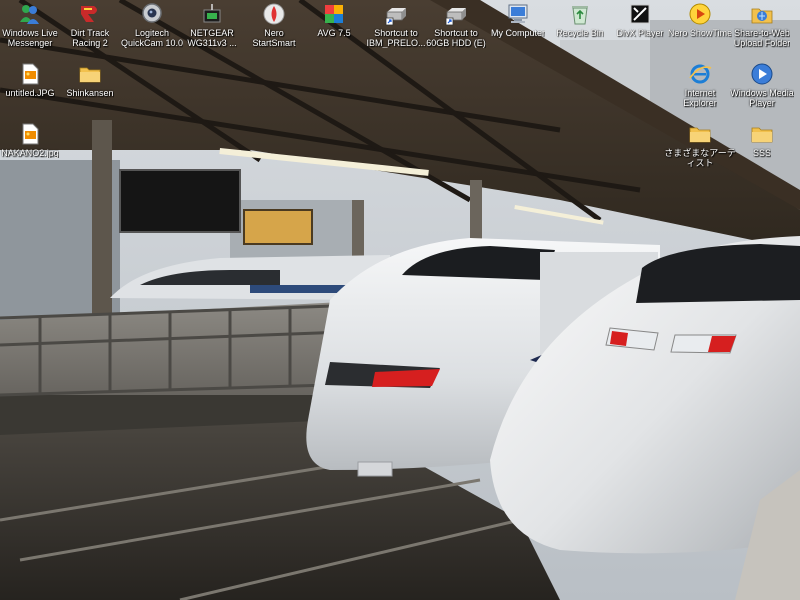 The height and width of the screenshot is (600, 800). What do you see at coordinates (30, 93) in the screenshot?
I see `desktop-icon-label: untitled.JPG` at bounding box center [30, 93].